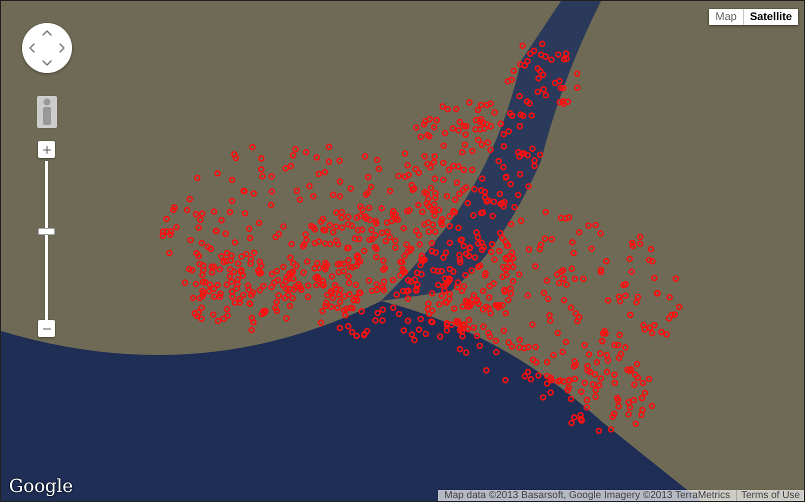  Describe the element at coordinates (46, 232) in the screenshot. I see `zoom-slider-thumb` at that location.